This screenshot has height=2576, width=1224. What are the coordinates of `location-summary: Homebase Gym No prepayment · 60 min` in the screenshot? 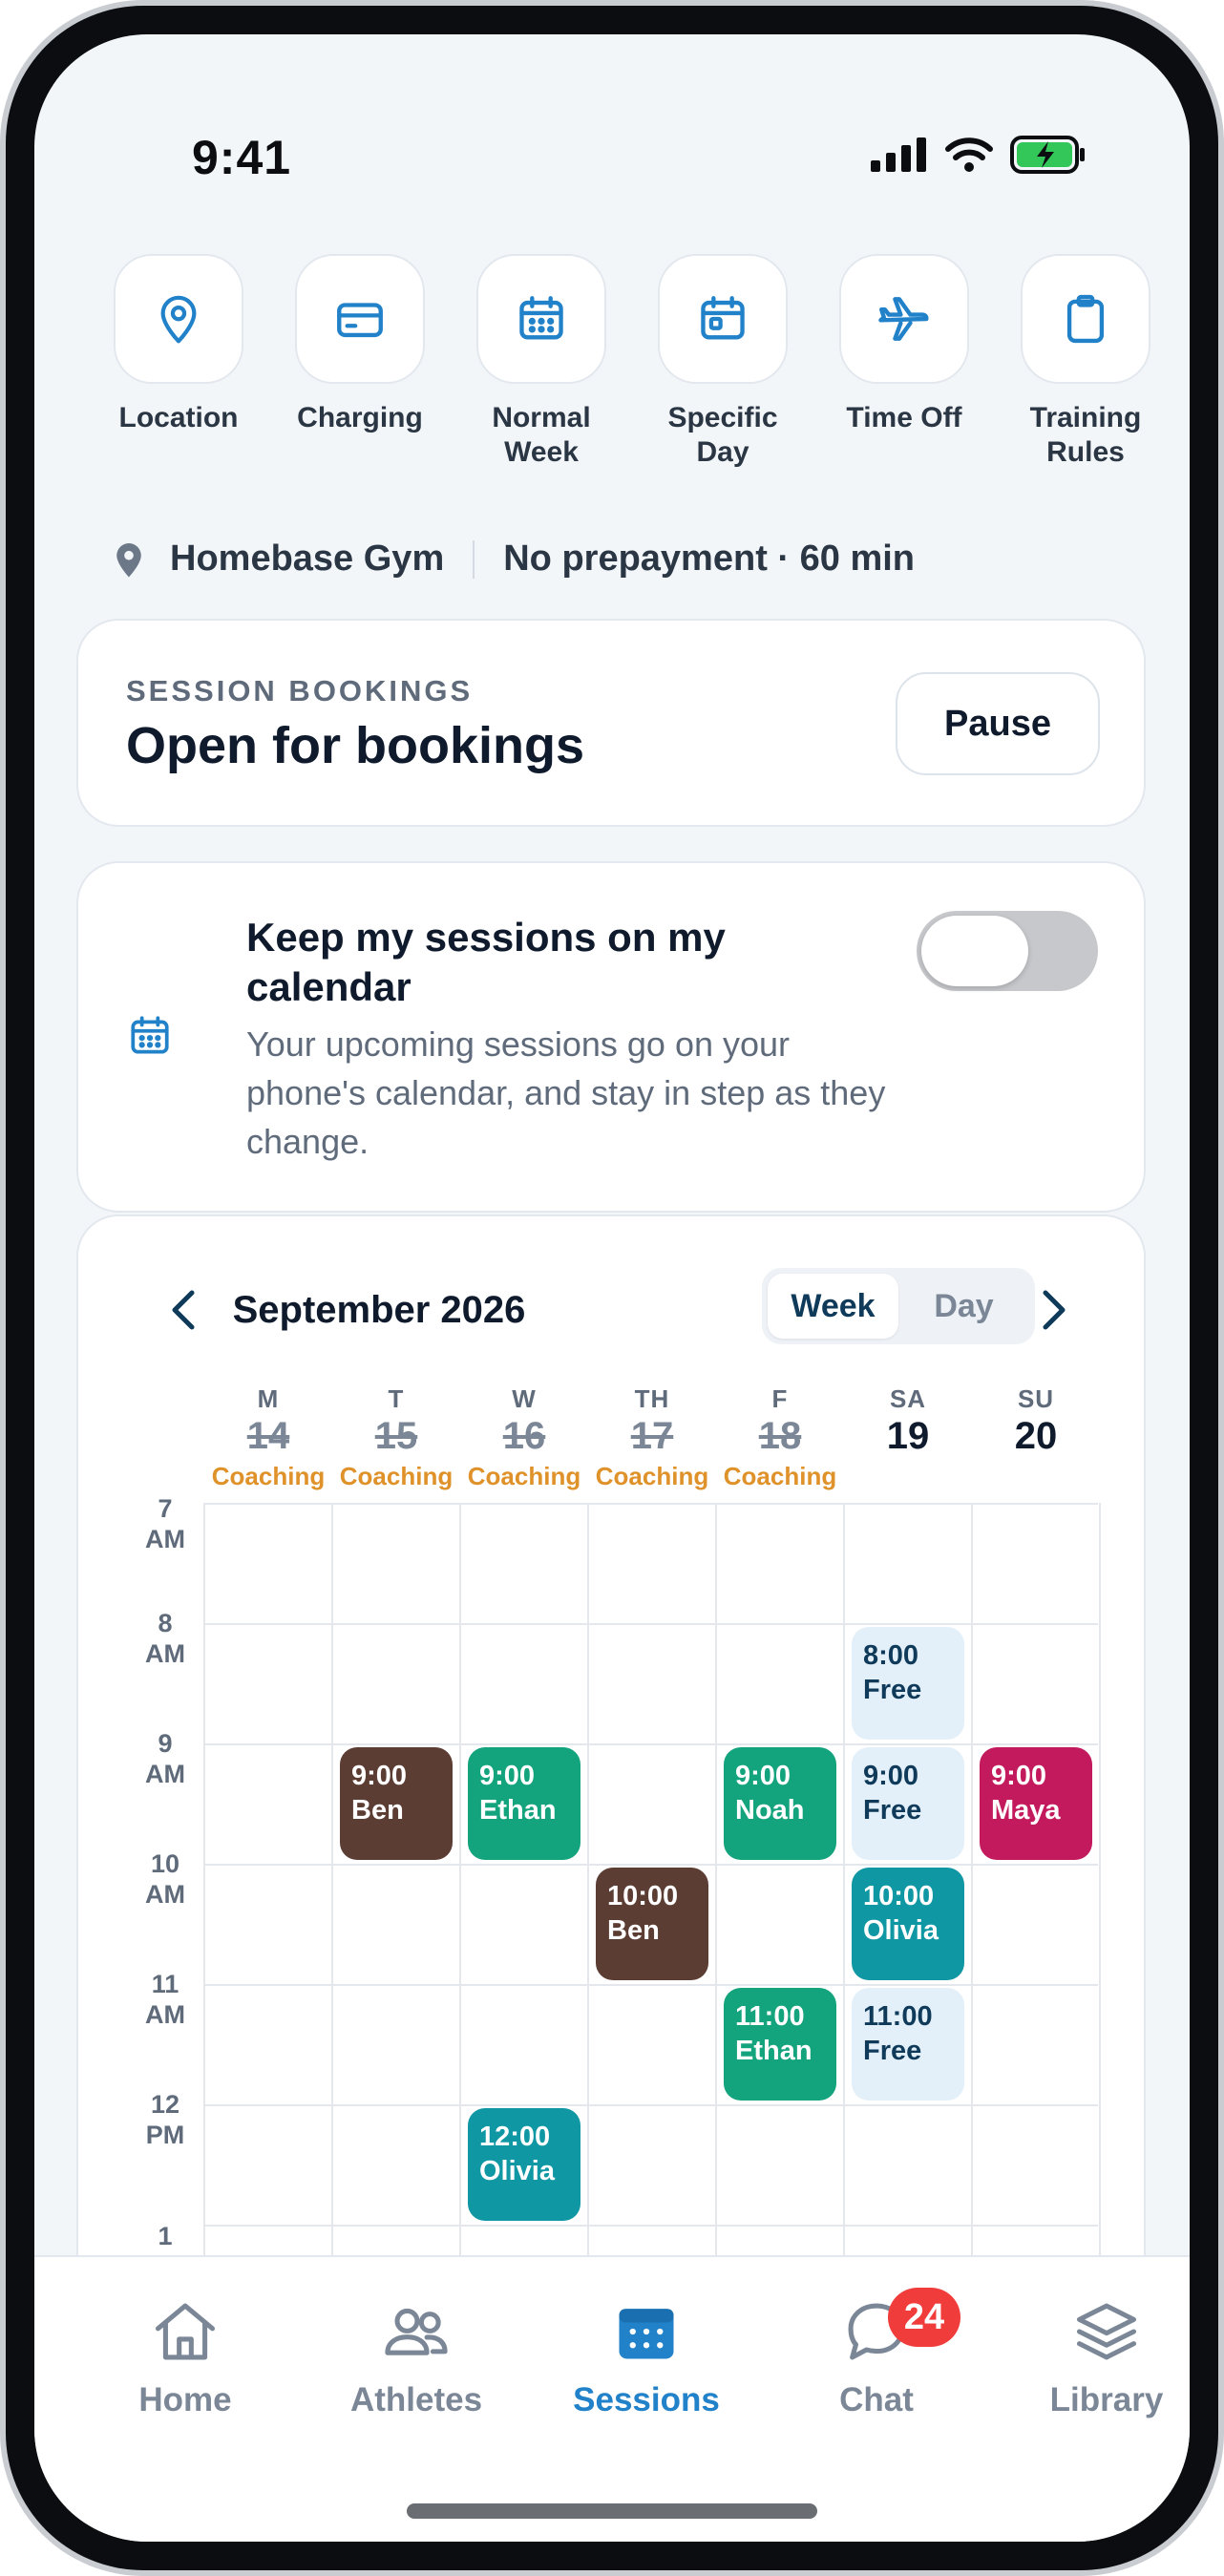 It's located at (514, 559).